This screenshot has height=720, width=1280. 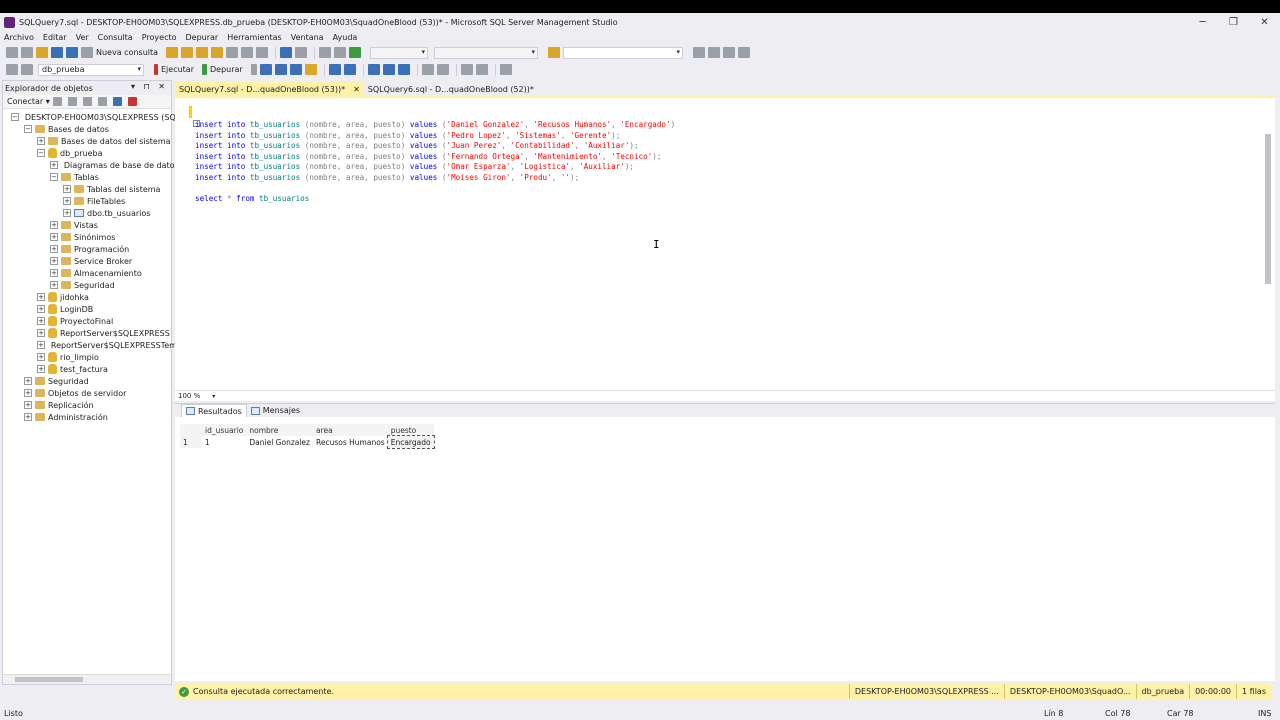 What do you see at coordinates (232, 52) in the screenshot?
I see `cut-icon` at bounding box center [232, 52].